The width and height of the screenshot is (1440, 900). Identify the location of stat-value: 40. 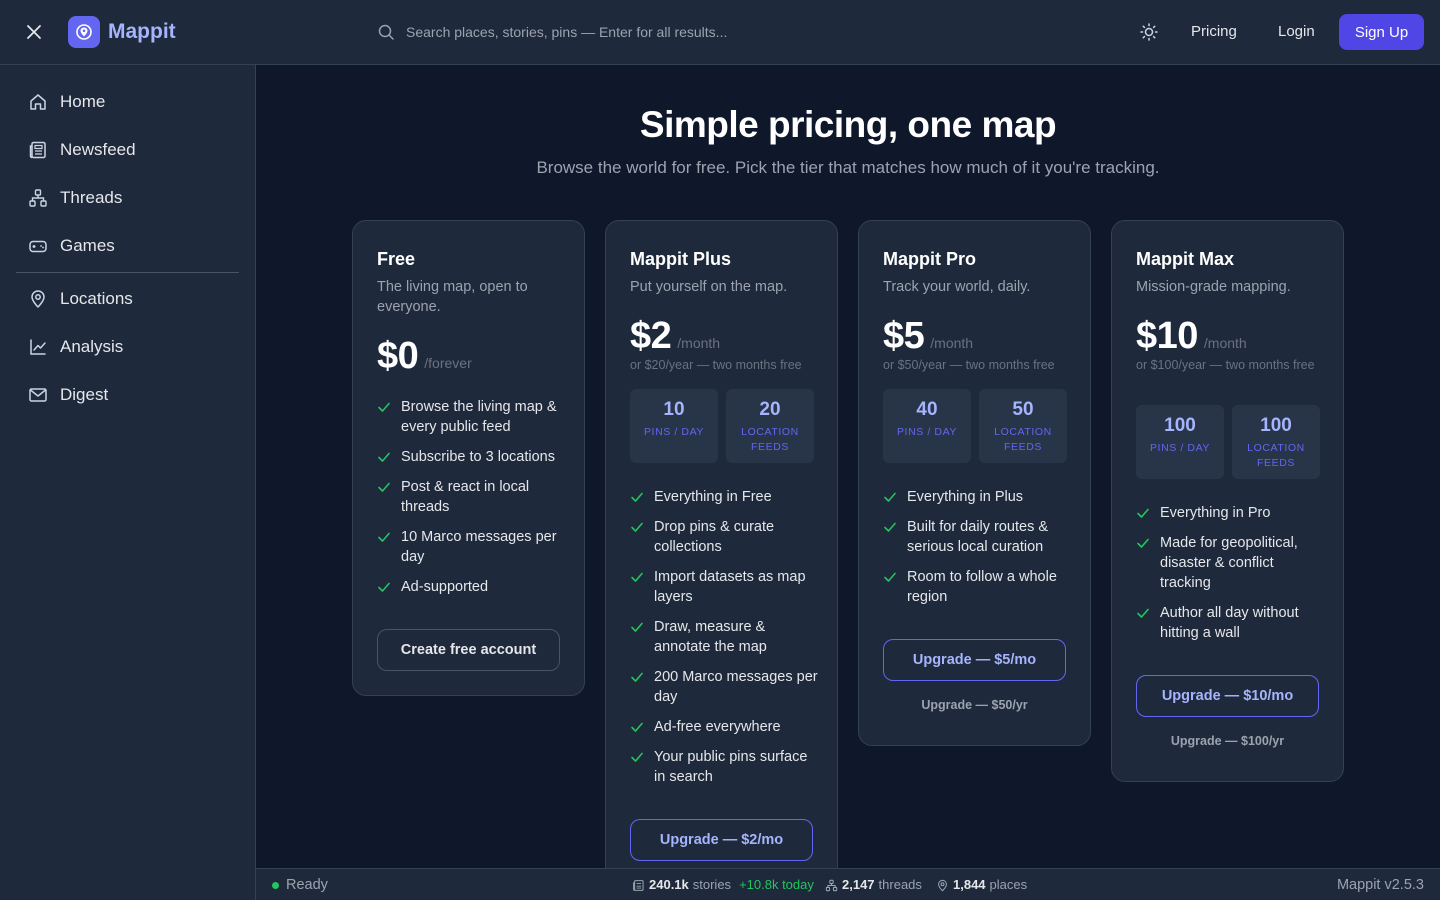
(927, 409).